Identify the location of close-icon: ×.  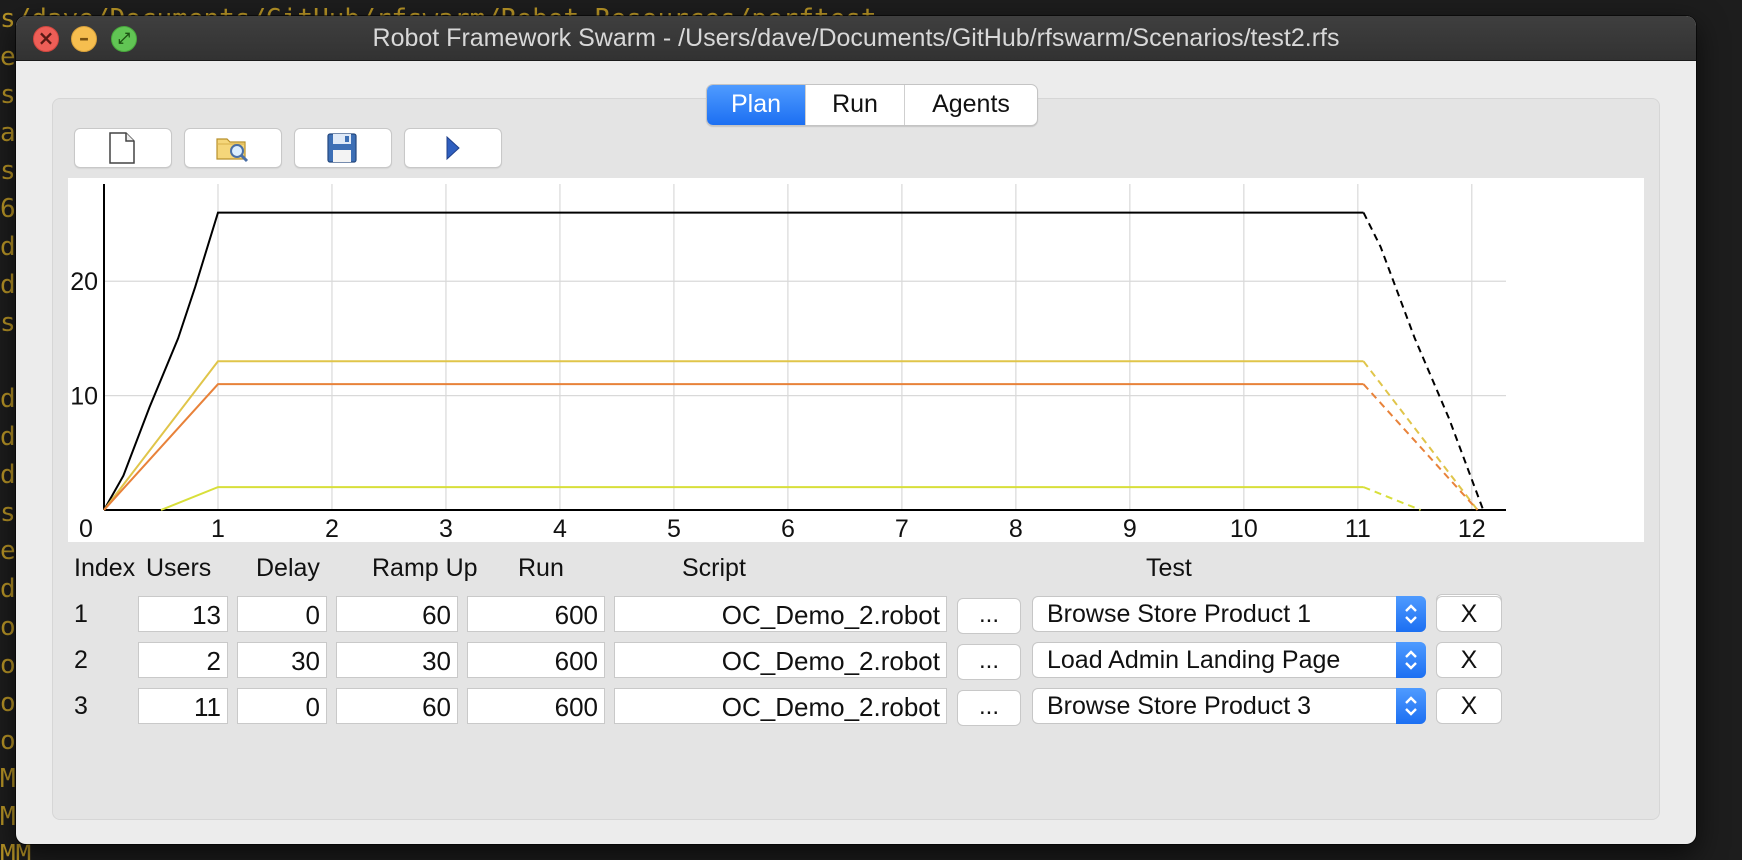
(46, 38).